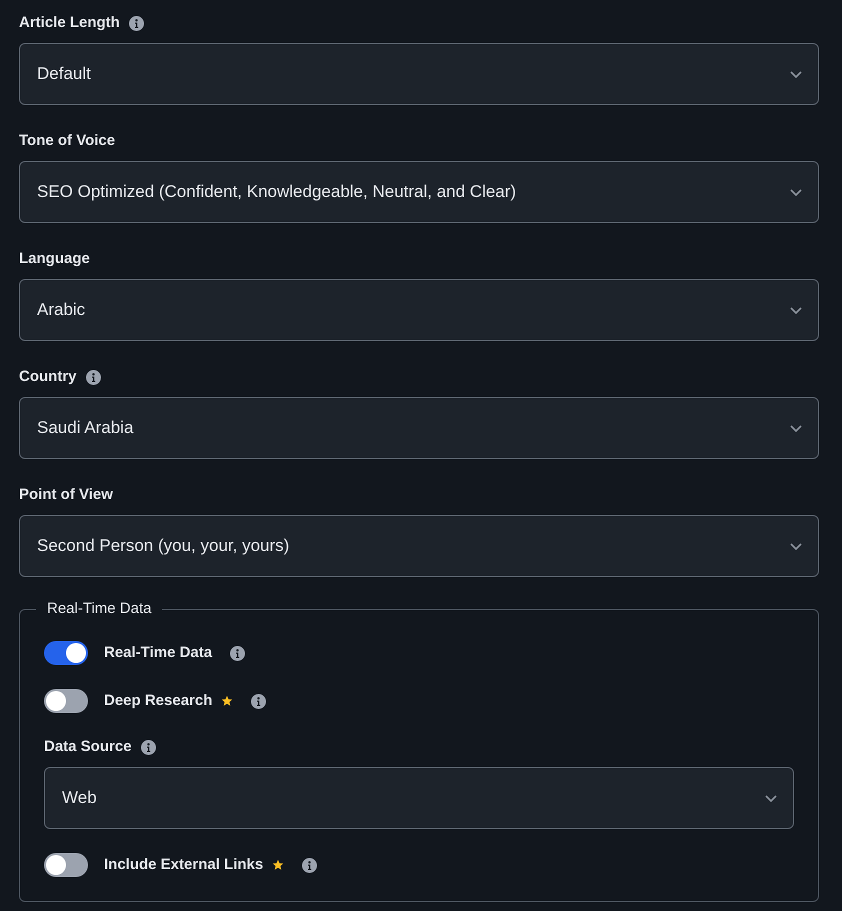 The width and height of the screenshot is (842, 911). I want to click on field-label: Article Length, so click(69, 23).